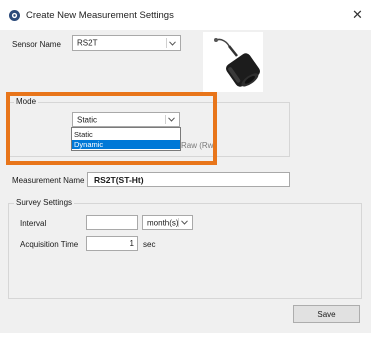 This screenshot has width=371, height=339. Describe the element at coordinates (112, 243) in the screenshot. I see `acquisition-time-field: 1` at that location.